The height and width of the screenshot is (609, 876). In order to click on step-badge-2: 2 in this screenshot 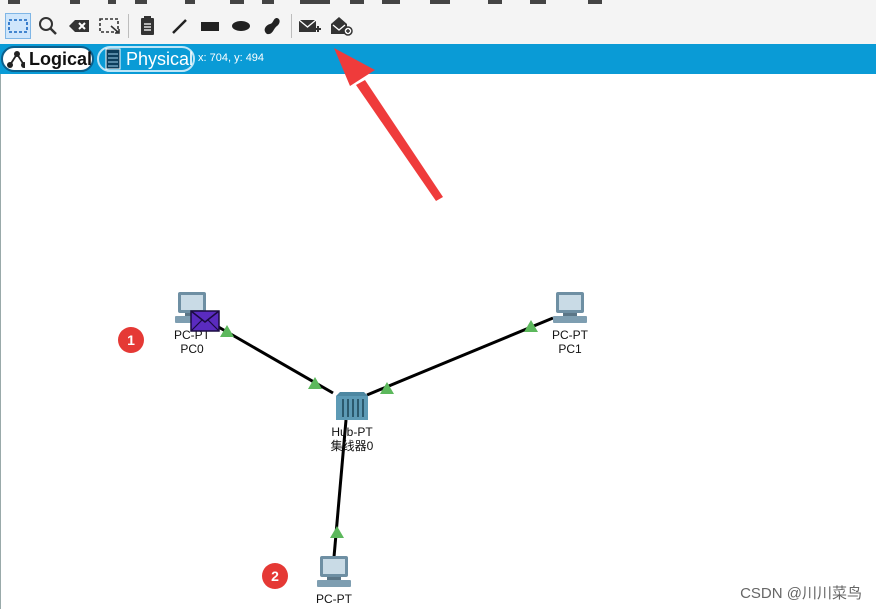, I will do `click(275, 576)`.